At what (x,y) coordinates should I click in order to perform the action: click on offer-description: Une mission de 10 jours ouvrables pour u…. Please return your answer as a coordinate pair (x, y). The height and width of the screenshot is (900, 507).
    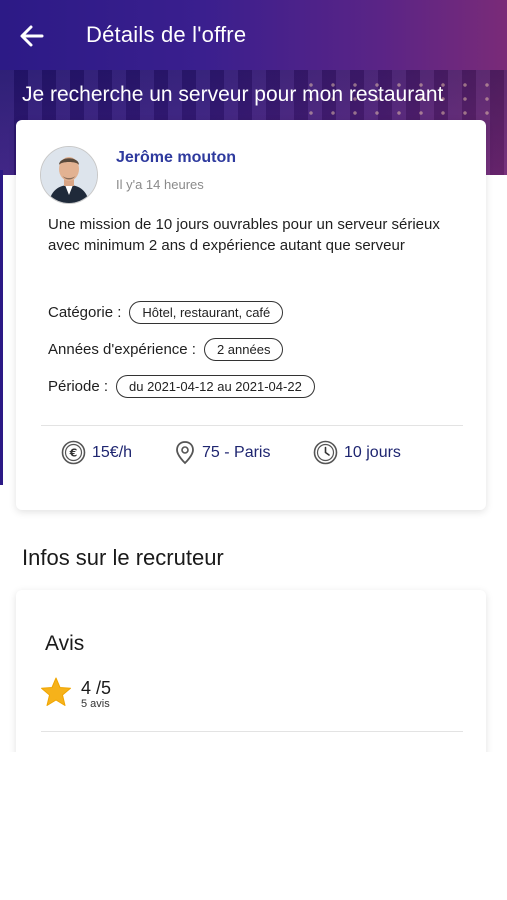
    Looking at the image, I should click on (244, 235).